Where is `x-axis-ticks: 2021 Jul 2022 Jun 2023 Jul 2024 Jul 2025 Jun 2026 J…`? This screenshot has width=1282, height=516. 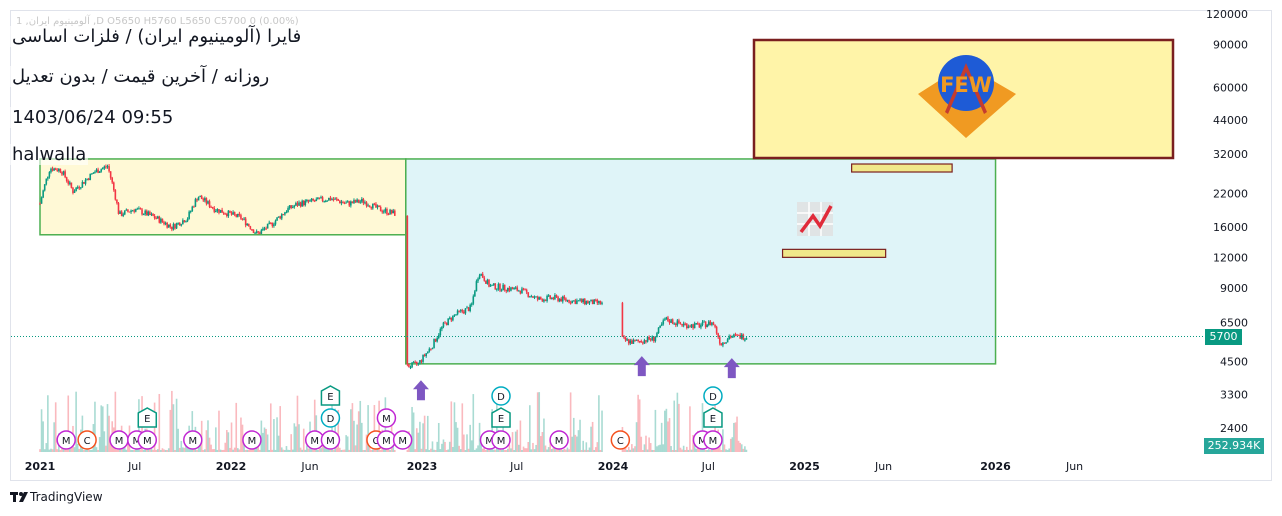 x-axis-ticks: 2021 Jul 2022 Jun 2023 Jul 2024 Jul 2025 Jun 2026 J… is located at coordinates (554, 466).